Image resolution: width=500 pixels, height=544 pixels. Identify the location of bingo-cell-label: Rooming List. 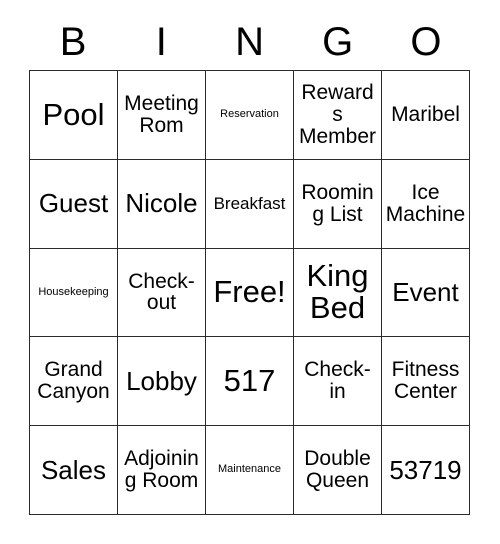
(337, 203).